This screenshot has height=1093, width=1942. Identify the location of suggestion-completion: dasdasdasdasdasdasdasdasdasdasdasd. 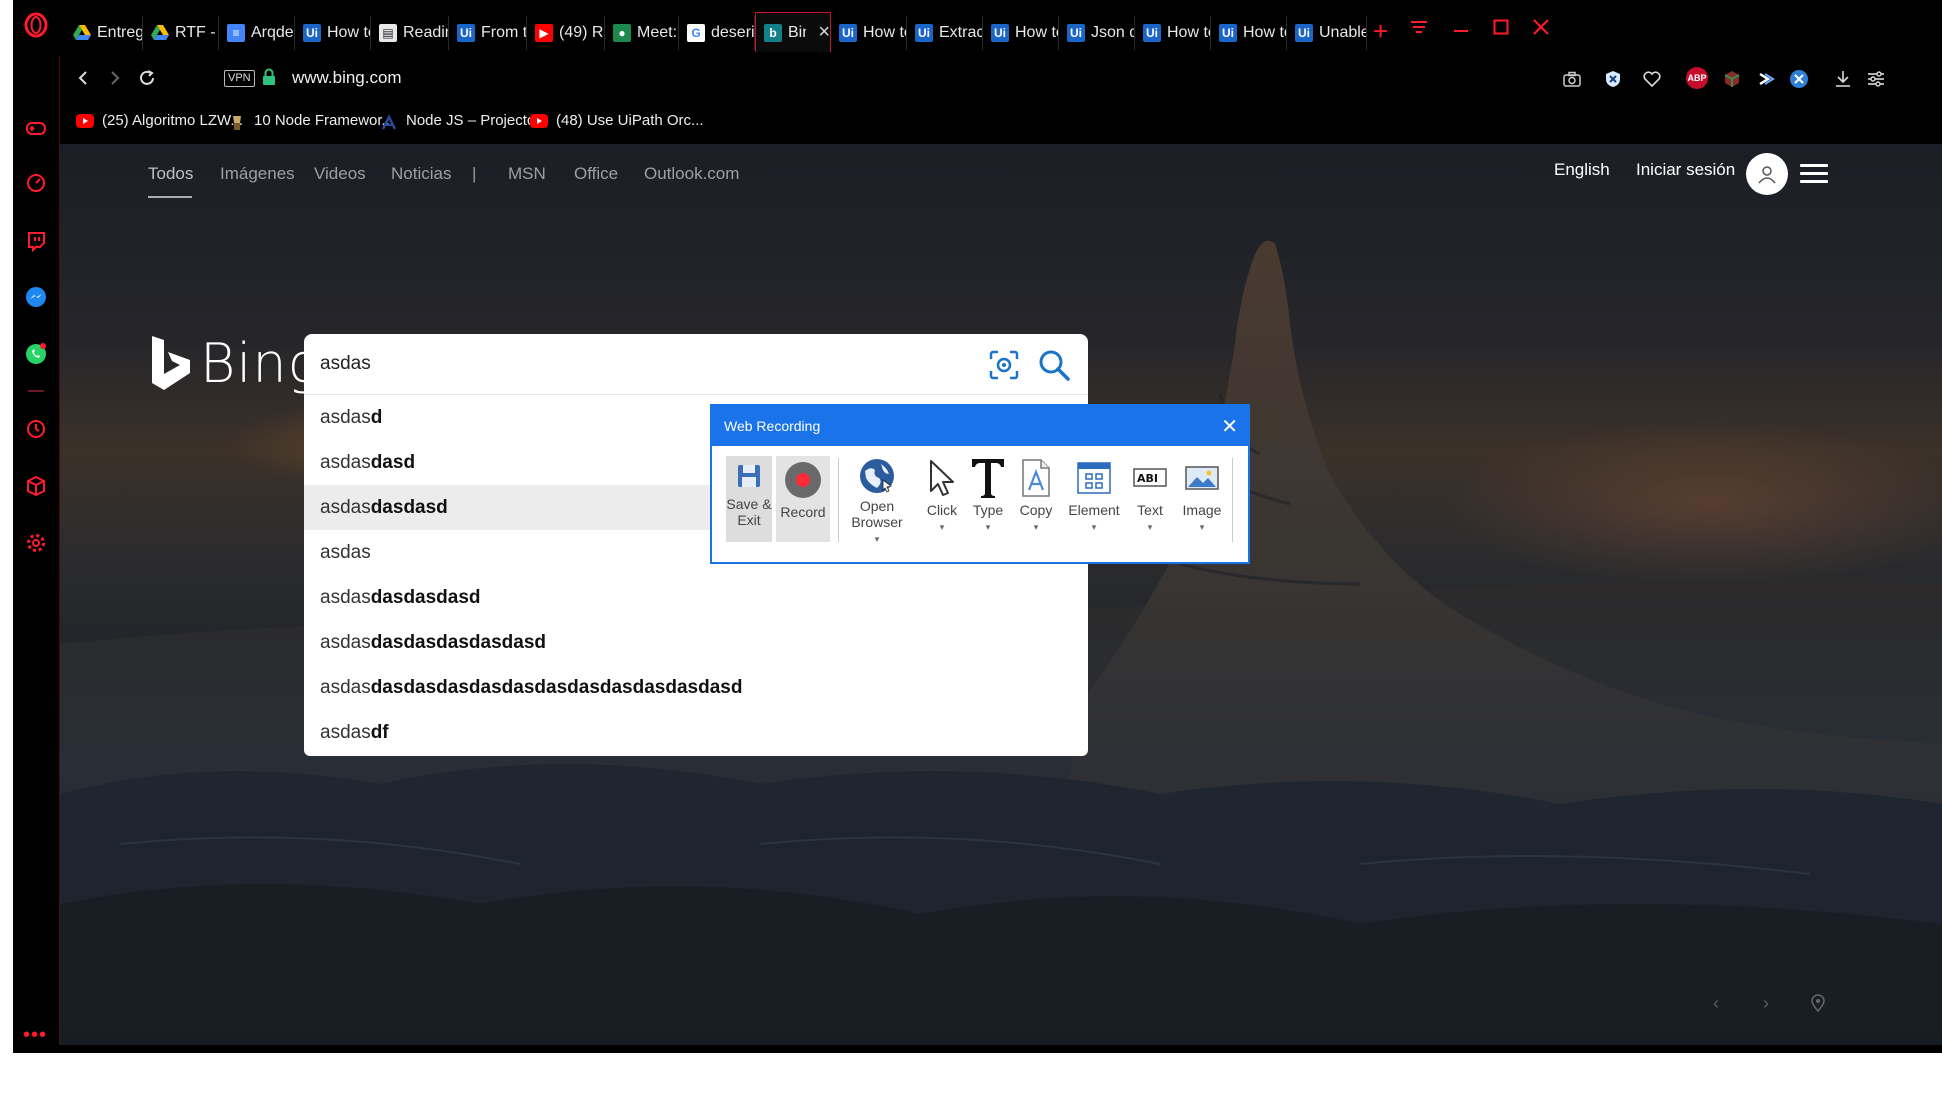
(556, 687).